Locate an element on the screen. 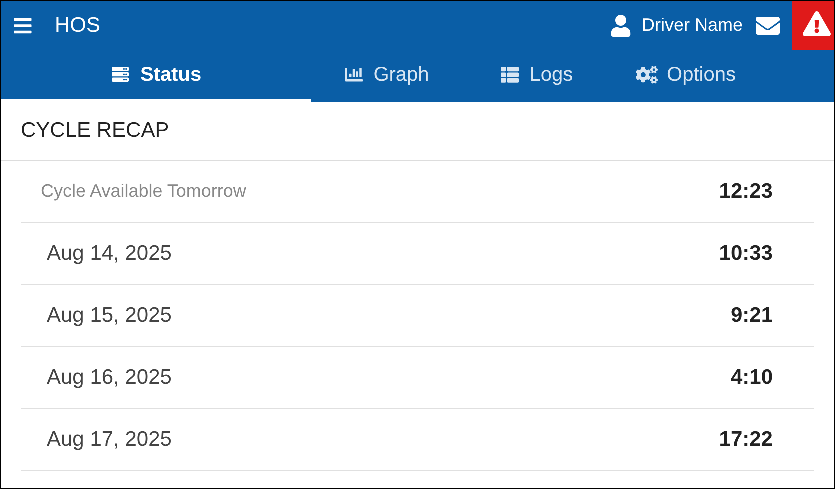 Image resolution: width=835 pixels, height=489 pixels. time-value: 4:10 is located at coordinates (751, 377).